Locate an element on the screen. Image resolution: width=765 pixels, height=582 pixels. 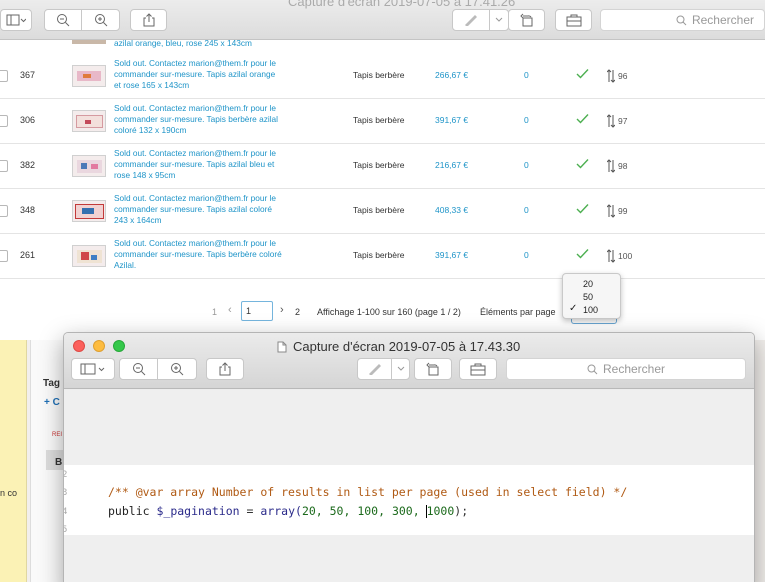
zoom-button-group is located at coordinates (82, 20).